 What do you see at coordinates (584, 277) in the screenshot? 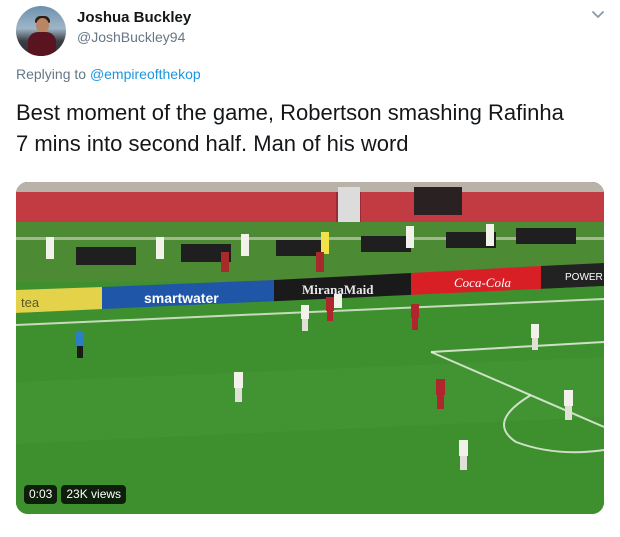
I see `ad-board-power: POWER` at bounding box center [584, 277].